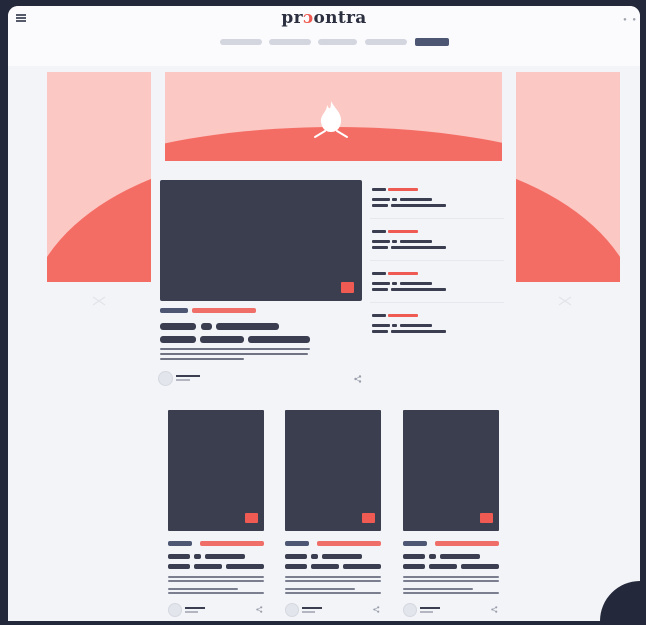  What do you see at coordinates (331, 119) in the screenshot?
I see `flame-icon` at bounding box center [331, 119].